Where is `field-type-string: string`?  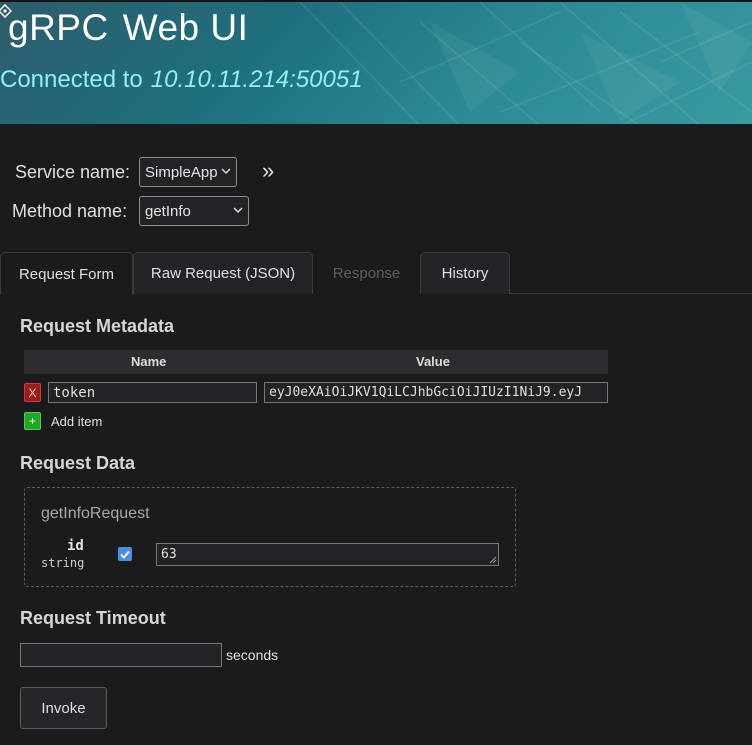
field-type-string: string is located at coordinates (63, 563).